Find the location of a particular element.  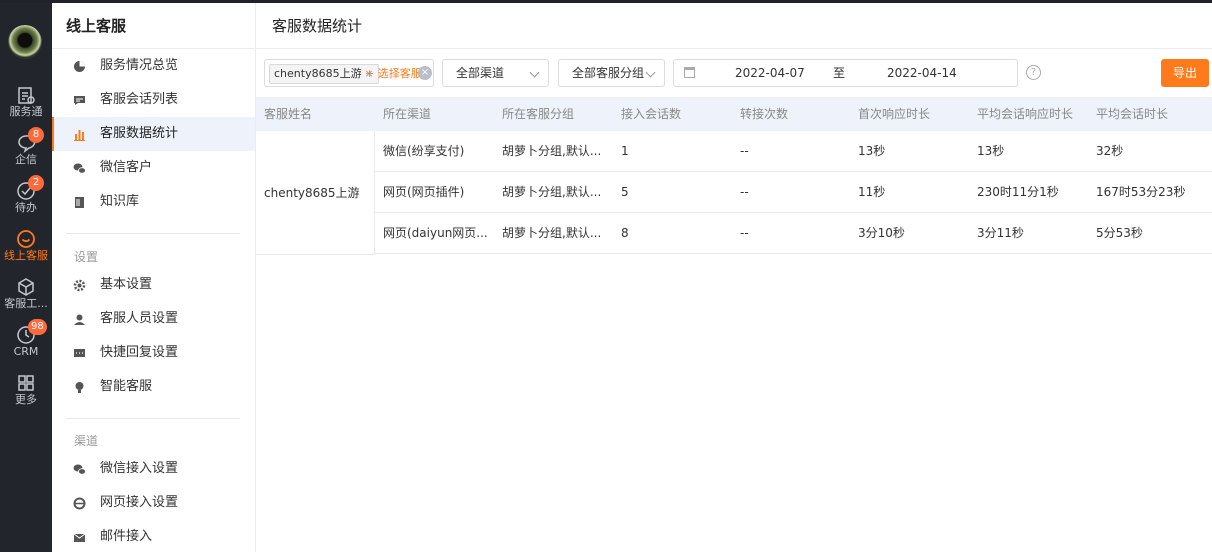

rail-item-online-service: 线上客服 is located at coordinates (26, 251).